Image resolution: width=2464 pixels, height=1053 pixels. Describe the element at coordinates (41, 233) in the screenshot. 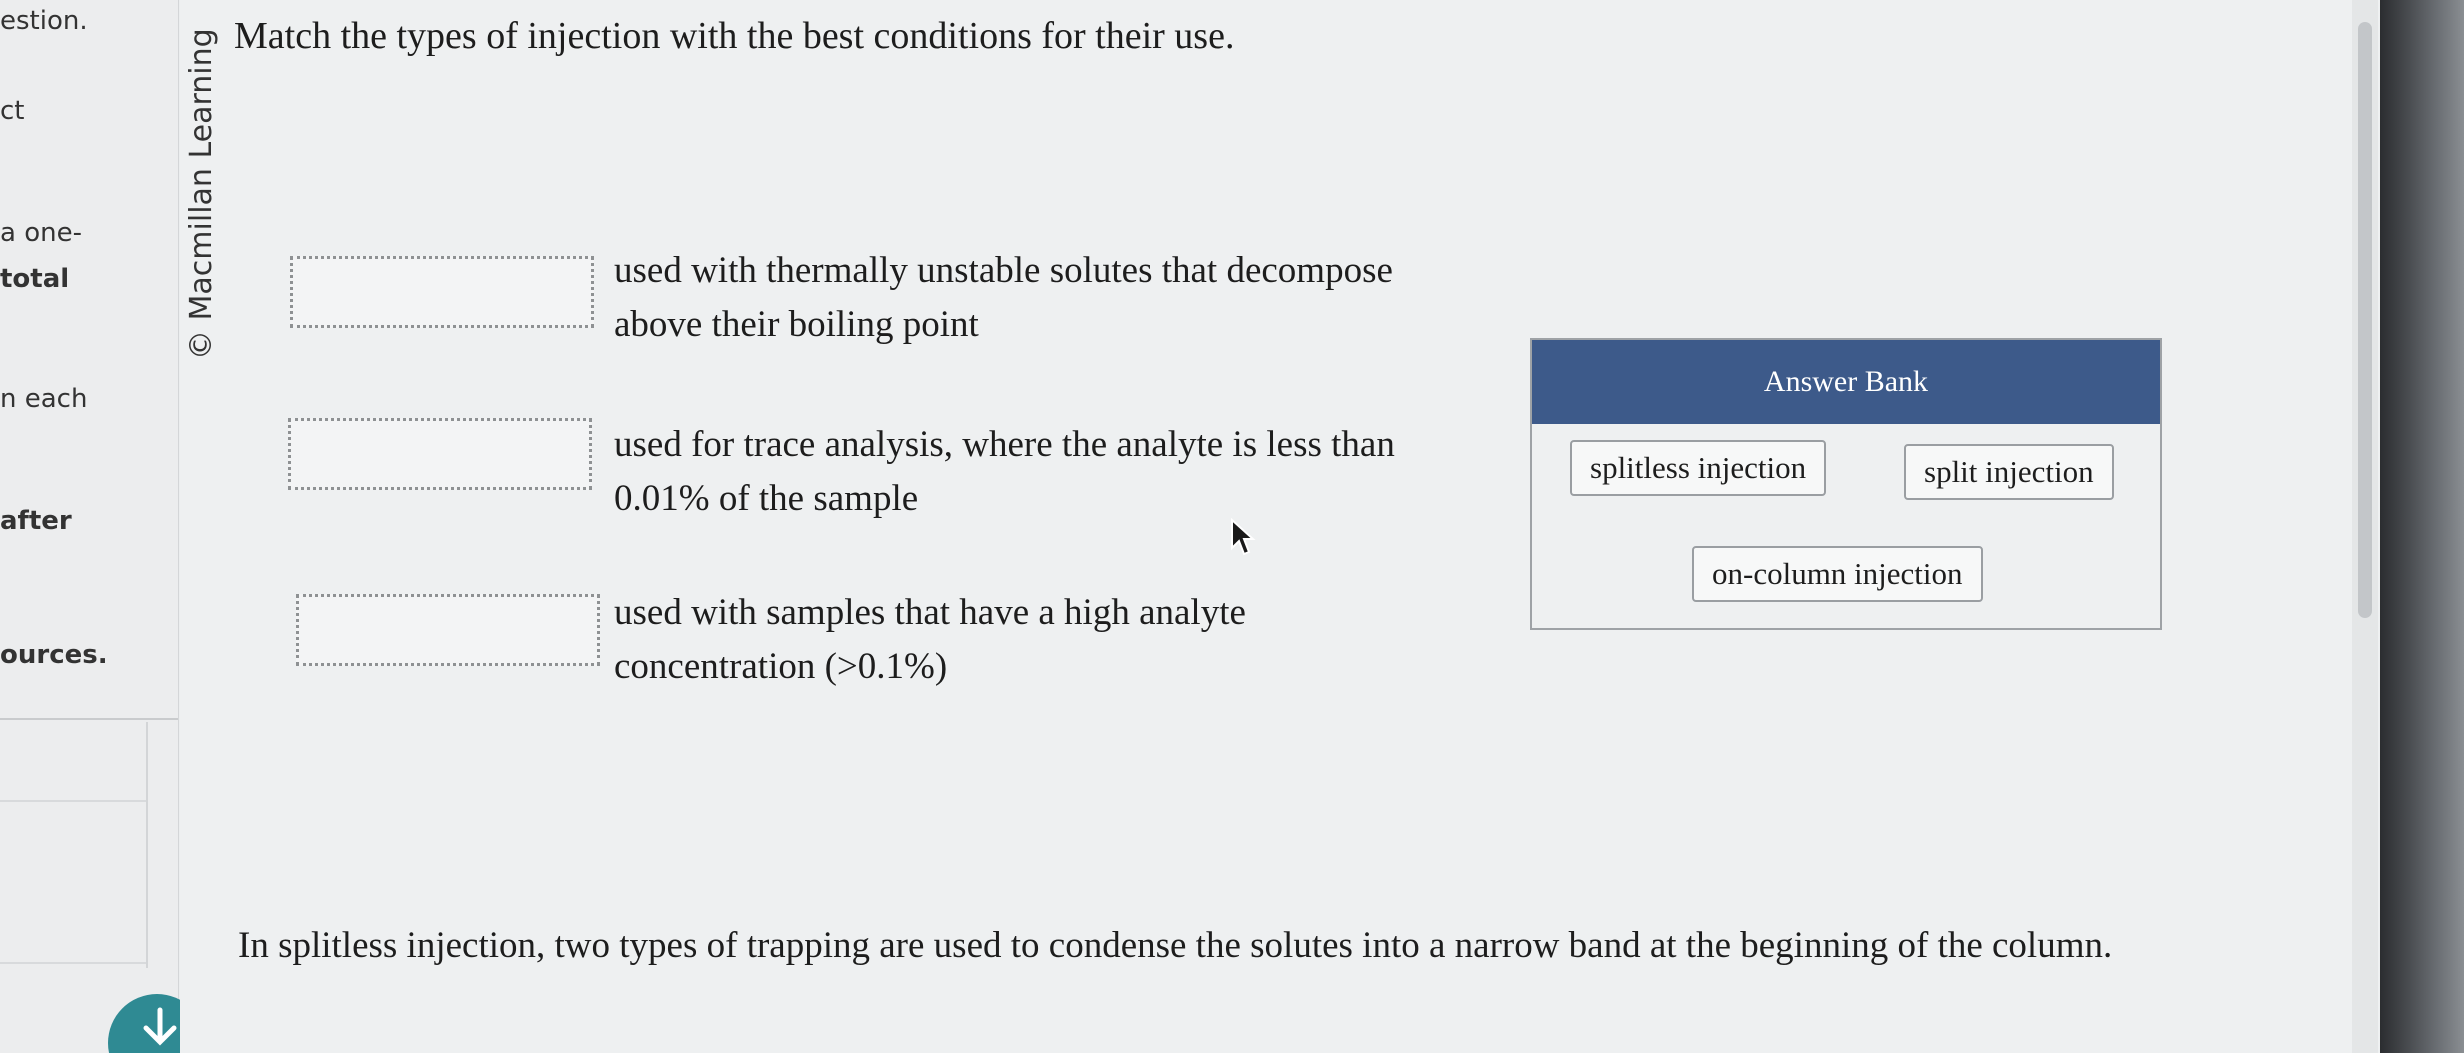

I see `sidebar-fragment: a one-` at that location.